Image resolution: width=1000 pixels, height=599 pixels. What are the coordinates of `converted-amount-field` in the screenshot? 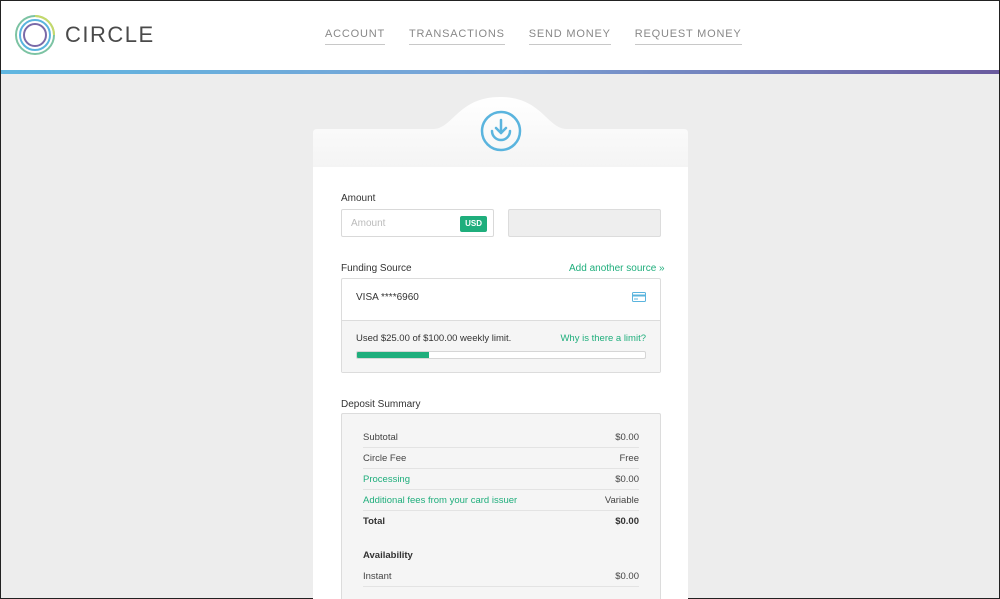 It's located at (584, 223).